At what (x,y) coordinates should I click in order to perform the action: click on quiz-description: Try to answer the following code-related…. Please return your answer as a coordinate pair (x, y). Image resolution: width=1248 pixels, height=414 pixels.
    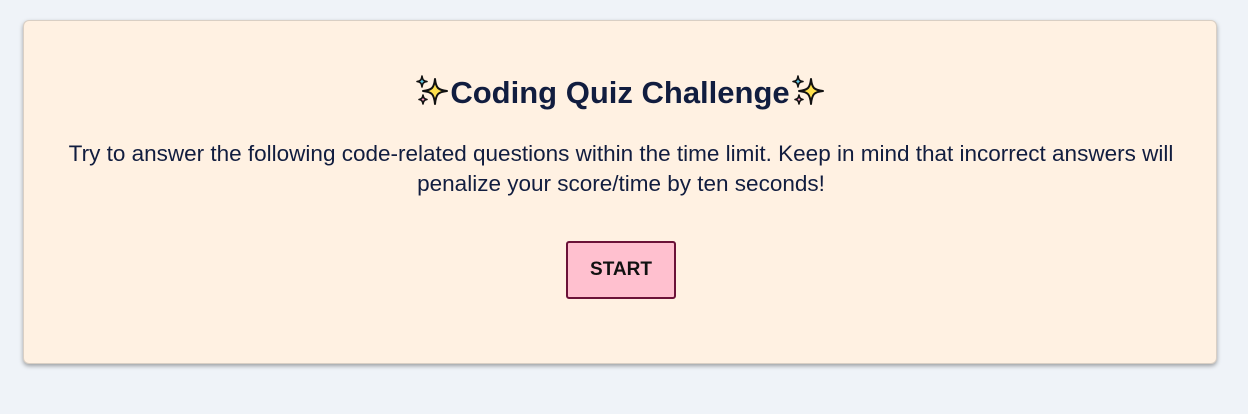
    Looking at the image, I should click on (621, 168).